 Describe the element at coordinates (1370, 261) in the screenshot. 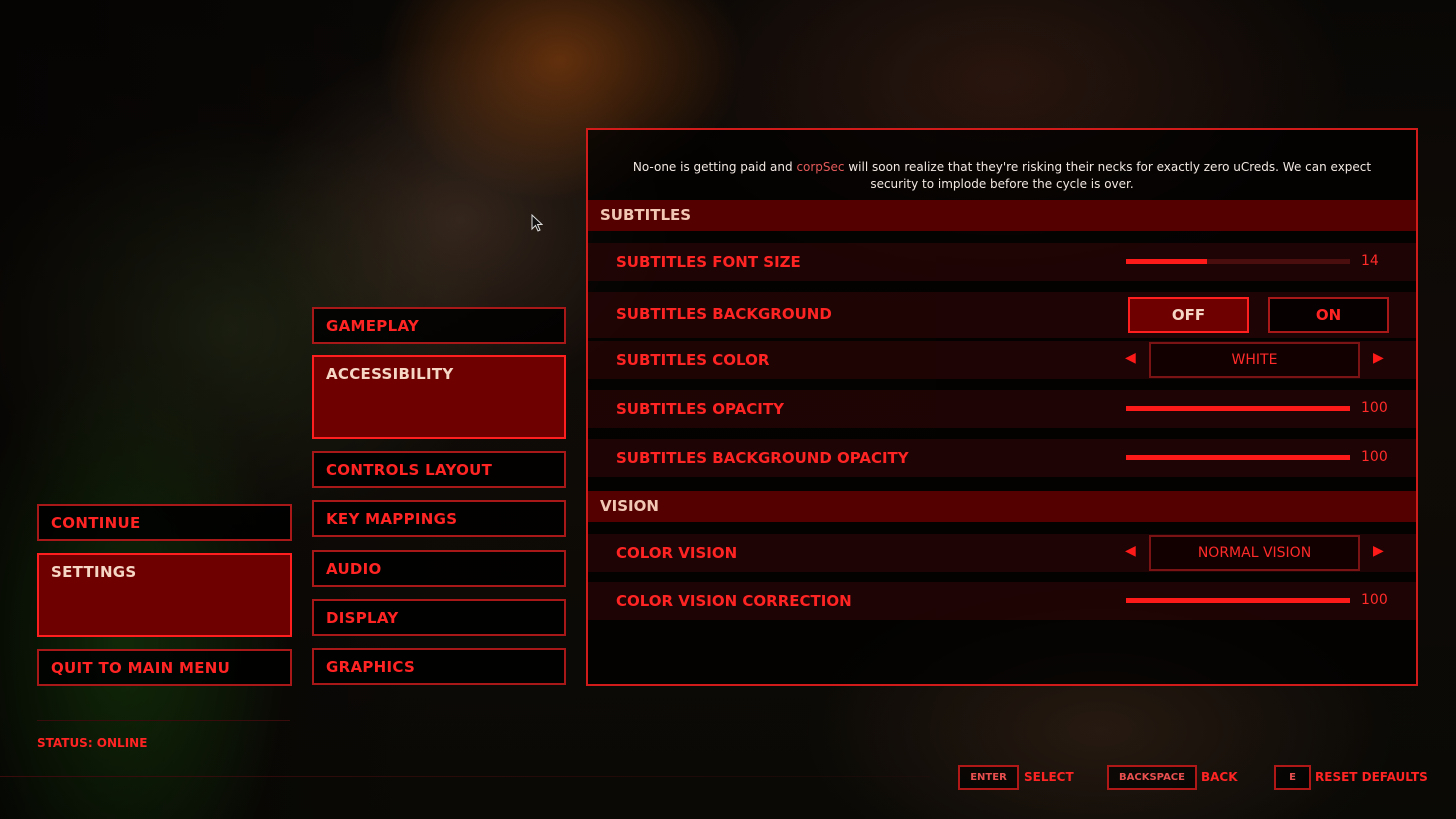

I see `slider-value: 14` at that location.